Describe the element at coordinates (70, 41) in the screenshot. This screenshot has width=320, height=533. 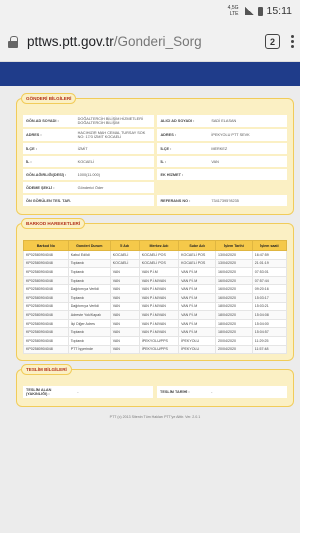
I see `url-host: pttws.ptt.gov.tr` at that location.